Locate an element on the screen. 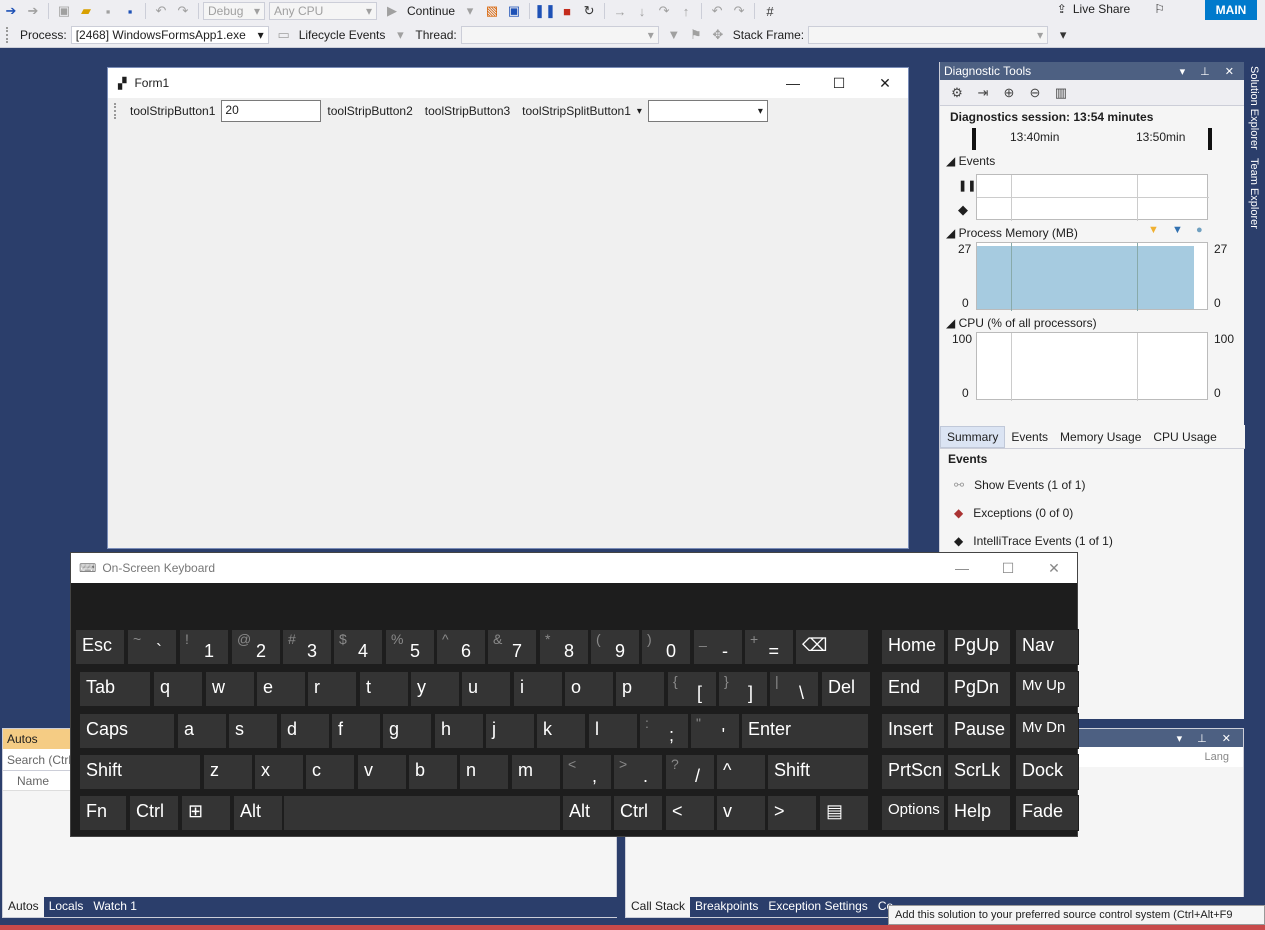 This screenshot has height=930, width=1265. key-|\: | \ is located at coordinates (794, 689).